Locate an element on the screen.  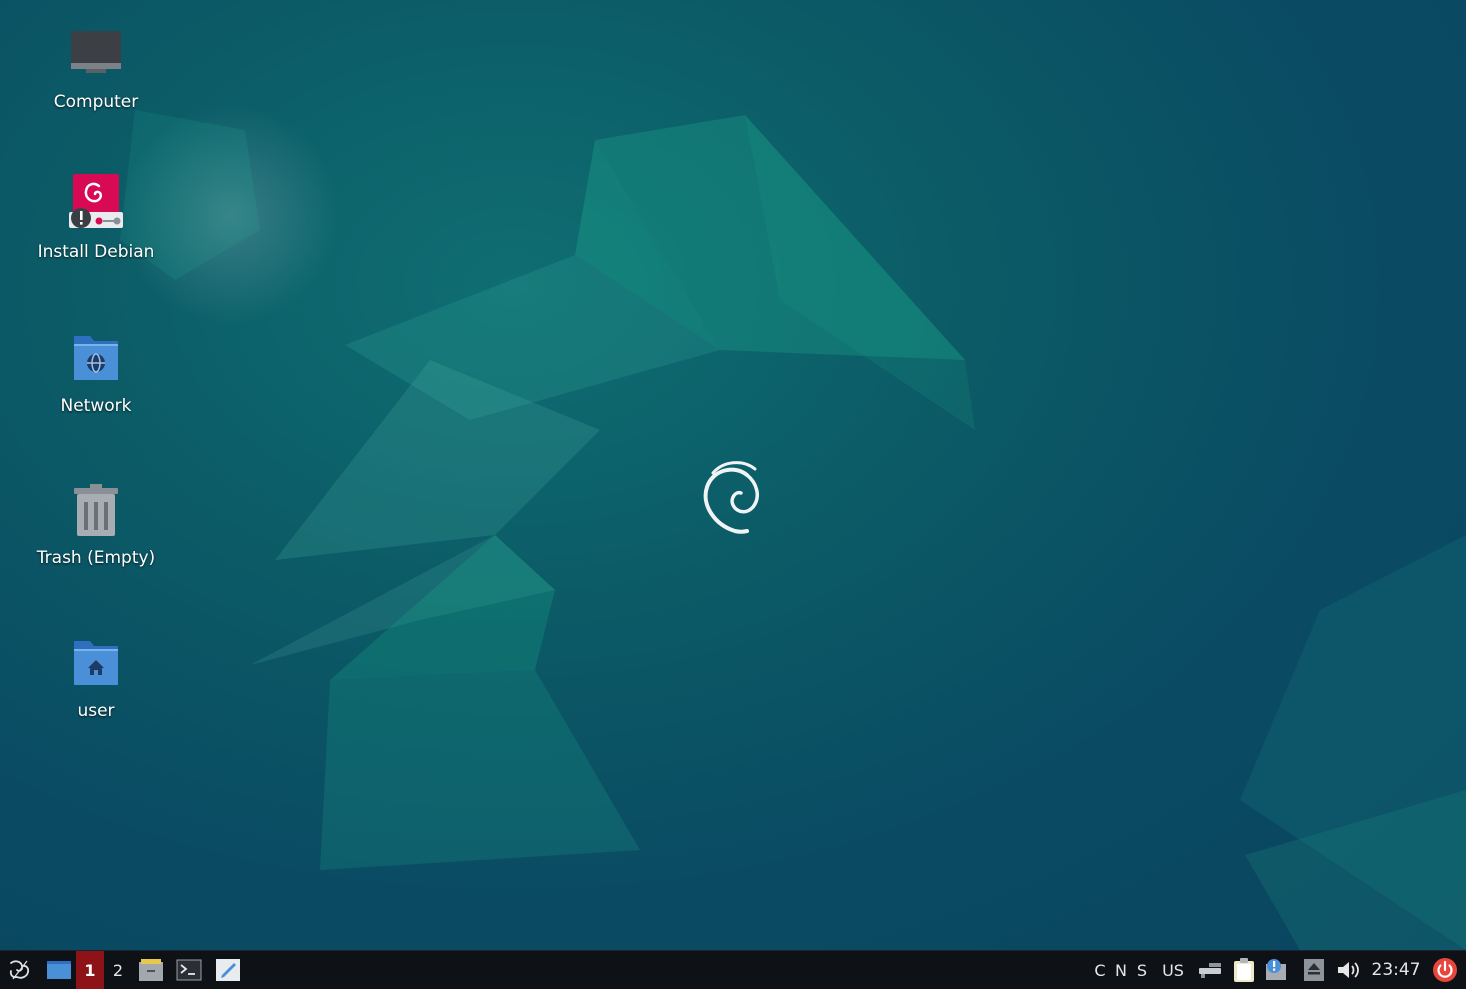
desktop-icon-install-debian: Install Debian is located at coordinates (96, 217).